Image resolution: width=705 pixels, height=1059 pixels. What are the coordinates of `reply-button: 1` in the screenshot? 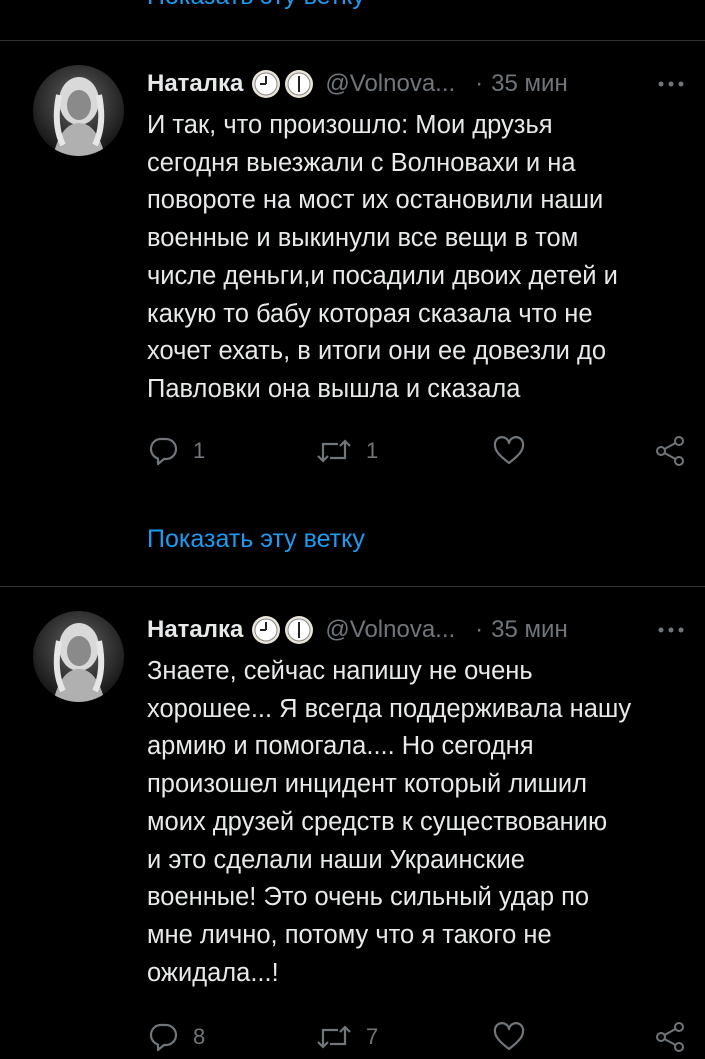 It's located at (176, 451).